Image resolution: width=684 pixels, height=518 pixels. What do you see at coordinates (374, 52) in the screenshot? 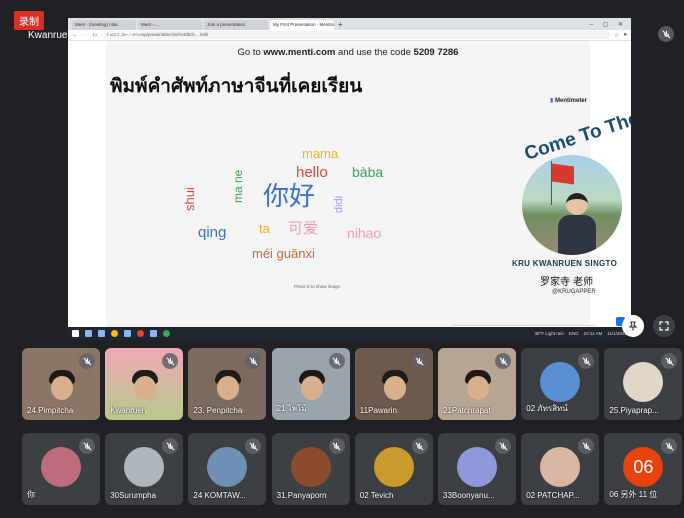
I see `code-middle: and use the code` at bounding box center [374, 52].